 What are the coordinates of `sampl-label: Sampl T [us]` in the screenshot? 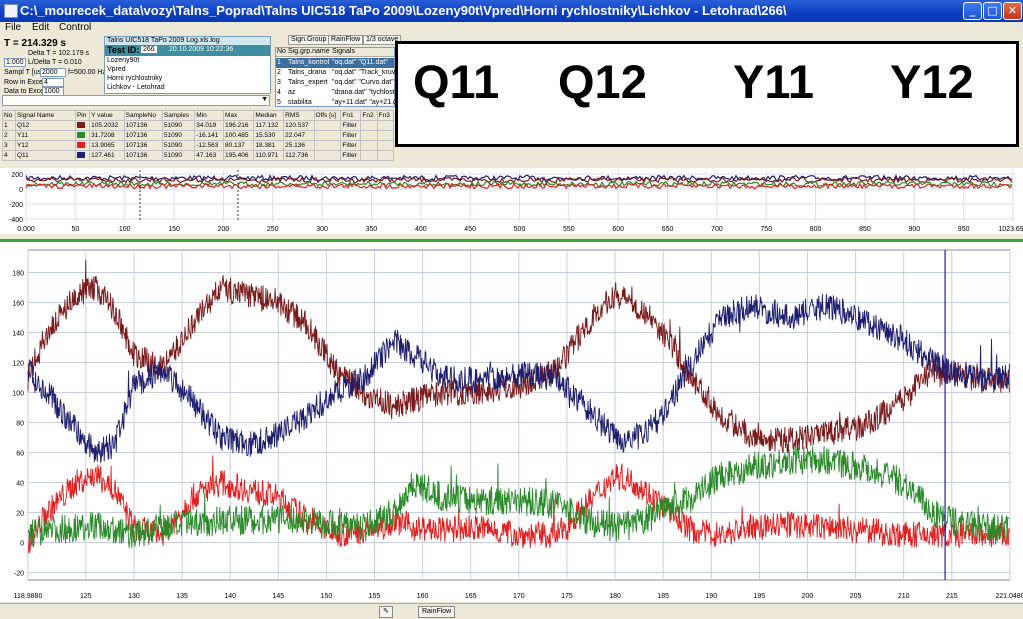 It's located at (24, 72).